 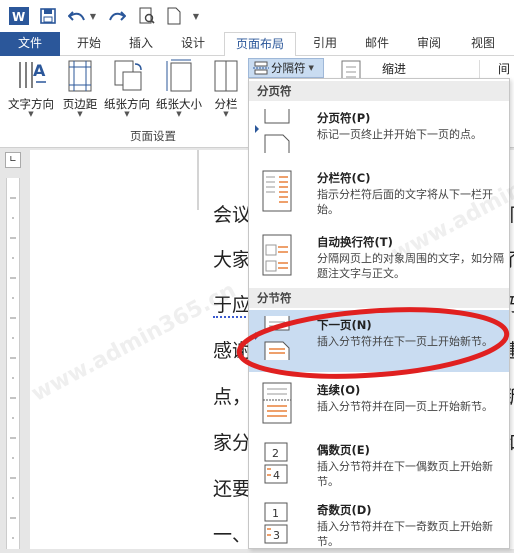 What do you see at coordinates (355, 242) in the screenshot?
I see `item-title: 自动换行符(T)` at bounding box center [355, 242].